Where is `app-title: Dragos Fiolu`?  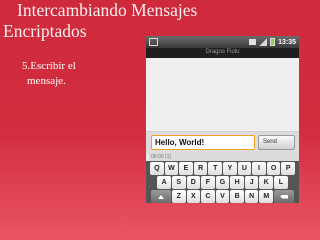
app-title: Dragos Fiolu is located at coordinates (222, 52).